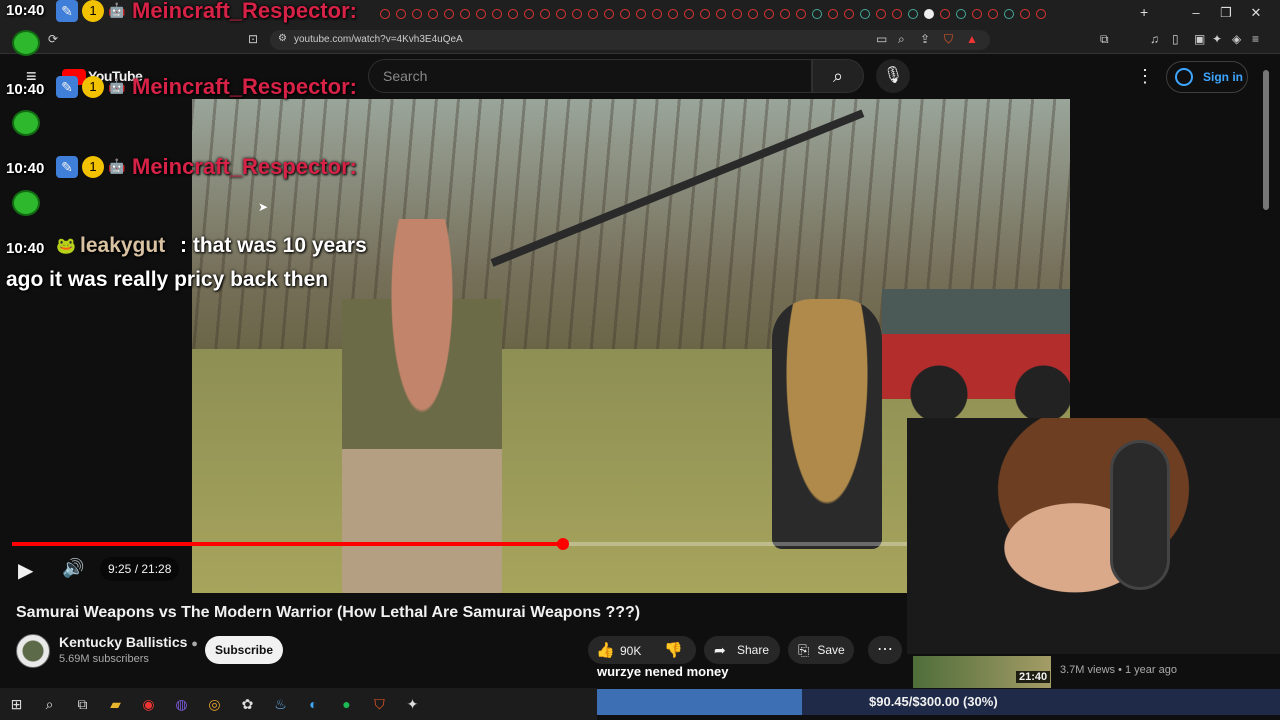  What do you see at coordinates (1256, 13) in the screenshot?
I see `close-button: ✕` at bounding box center [1256, 13].